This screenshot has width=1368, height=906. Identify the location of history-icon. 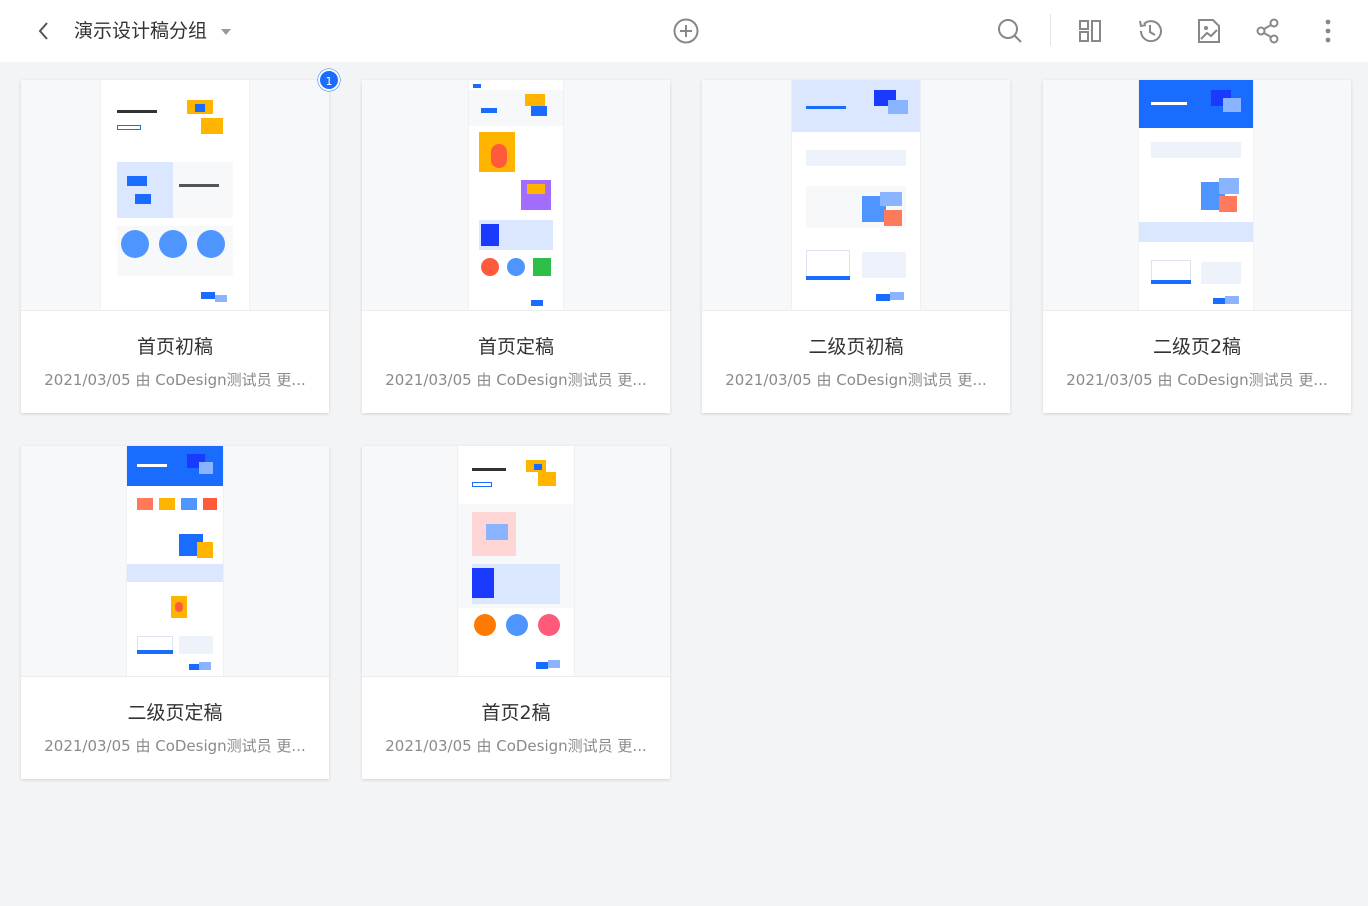
(1150, 31).